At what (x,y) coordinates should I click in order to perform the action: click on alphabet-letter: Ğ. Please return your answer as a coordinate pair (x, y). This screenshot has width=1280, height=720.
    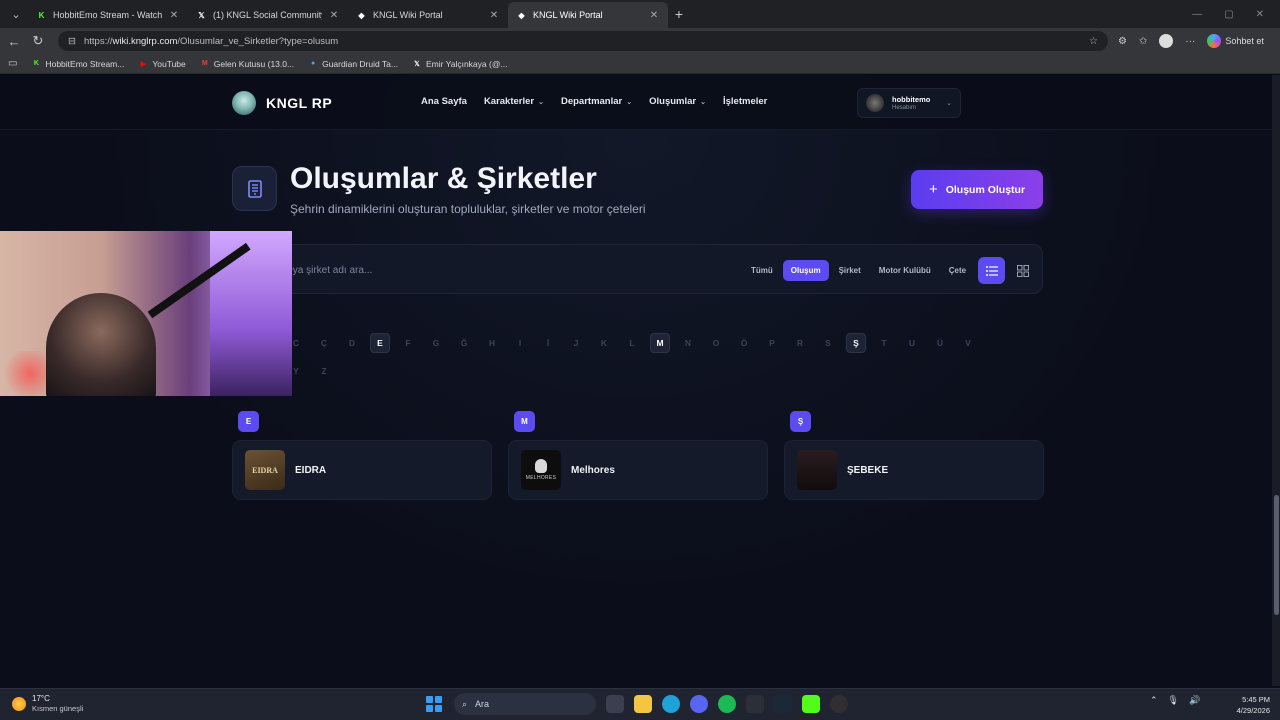
    Looking at the image, I should click on (464, 343).